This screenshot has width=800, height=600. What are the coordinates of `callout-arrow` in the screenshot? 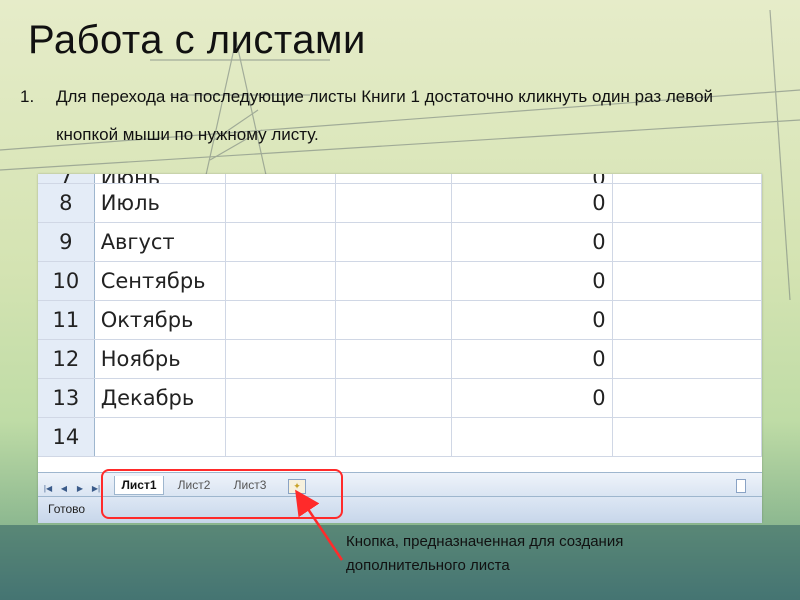 It's located at (319, 525).